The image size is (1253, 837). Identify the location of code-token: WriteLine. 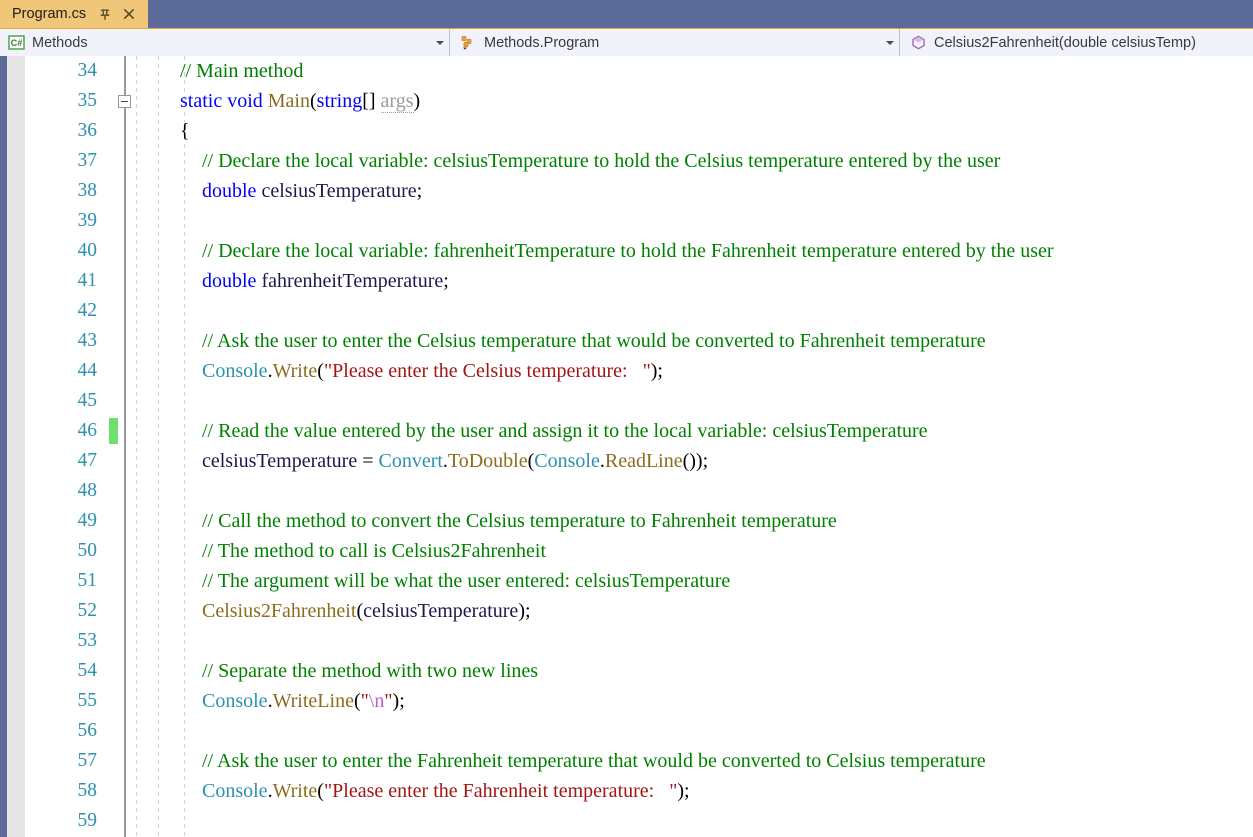
(313, 701).